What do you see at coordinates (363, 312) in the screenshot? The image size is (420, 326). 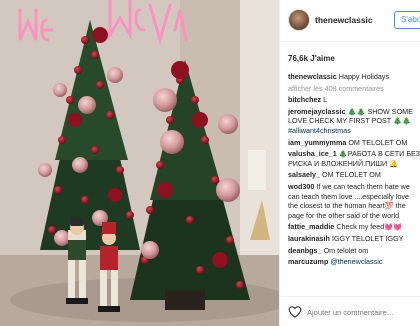 I see `add-comment-input` at bounding box center [363, 312].